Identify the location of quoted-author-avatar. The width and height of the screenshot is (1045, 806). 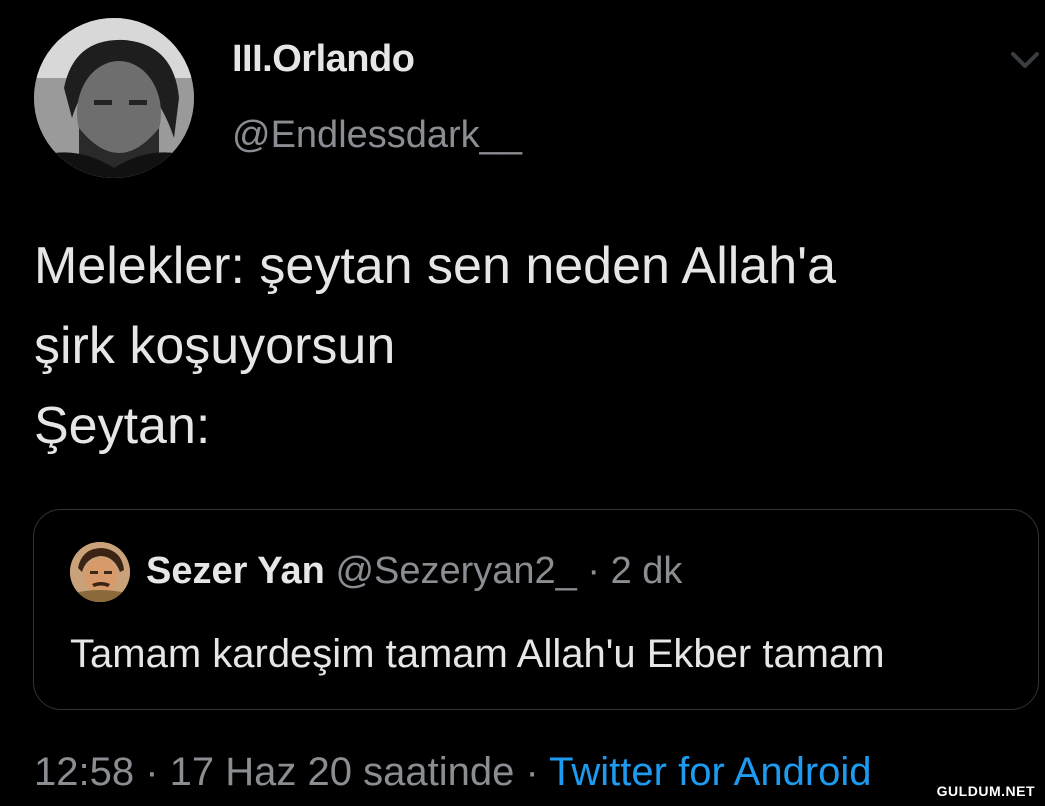
(100, 572).